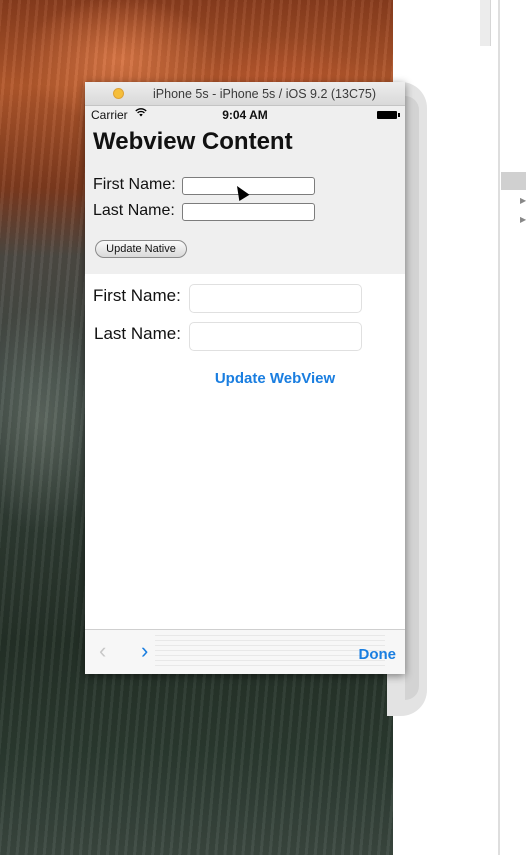 Image resolution: width=526 pixels, height=855 pixels. Describe the element at coordinates (102, 651) in the screenshot. I see `back-chevron-icon: ‹` at that location.